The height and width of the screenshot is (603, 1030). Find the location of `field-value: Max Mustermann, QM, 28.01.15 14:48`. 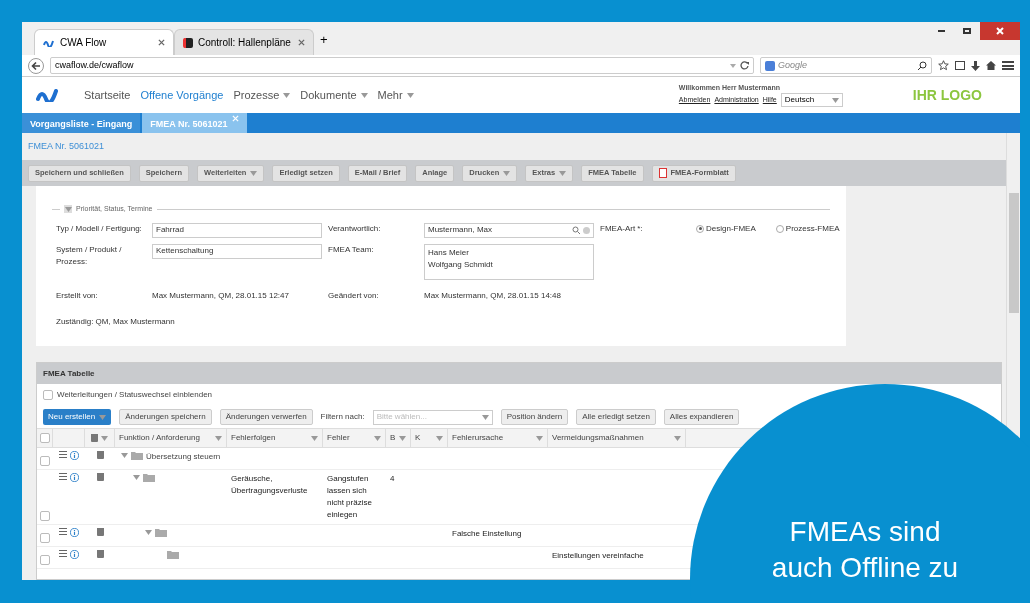

field-value: Max Mustermann, QM, 28.01.15 14:48 is located at coordinates (493, 295).